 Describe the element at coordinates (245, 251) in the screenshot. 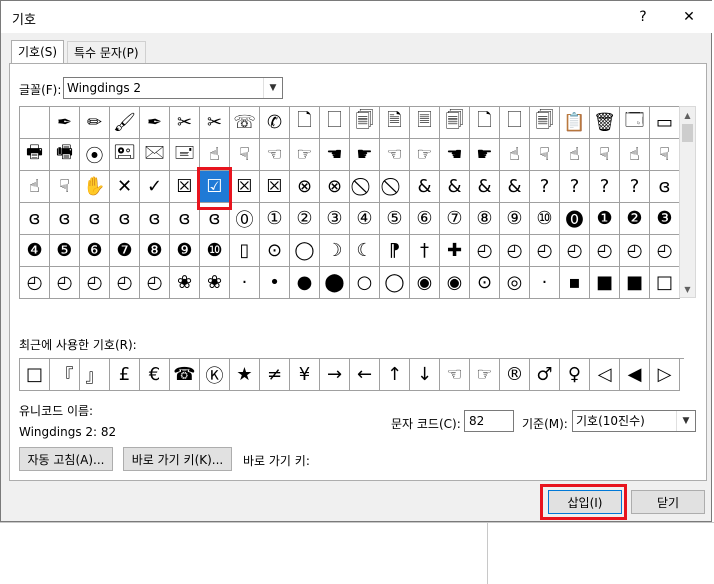

I see `symbol-cell: ▯` at that location.